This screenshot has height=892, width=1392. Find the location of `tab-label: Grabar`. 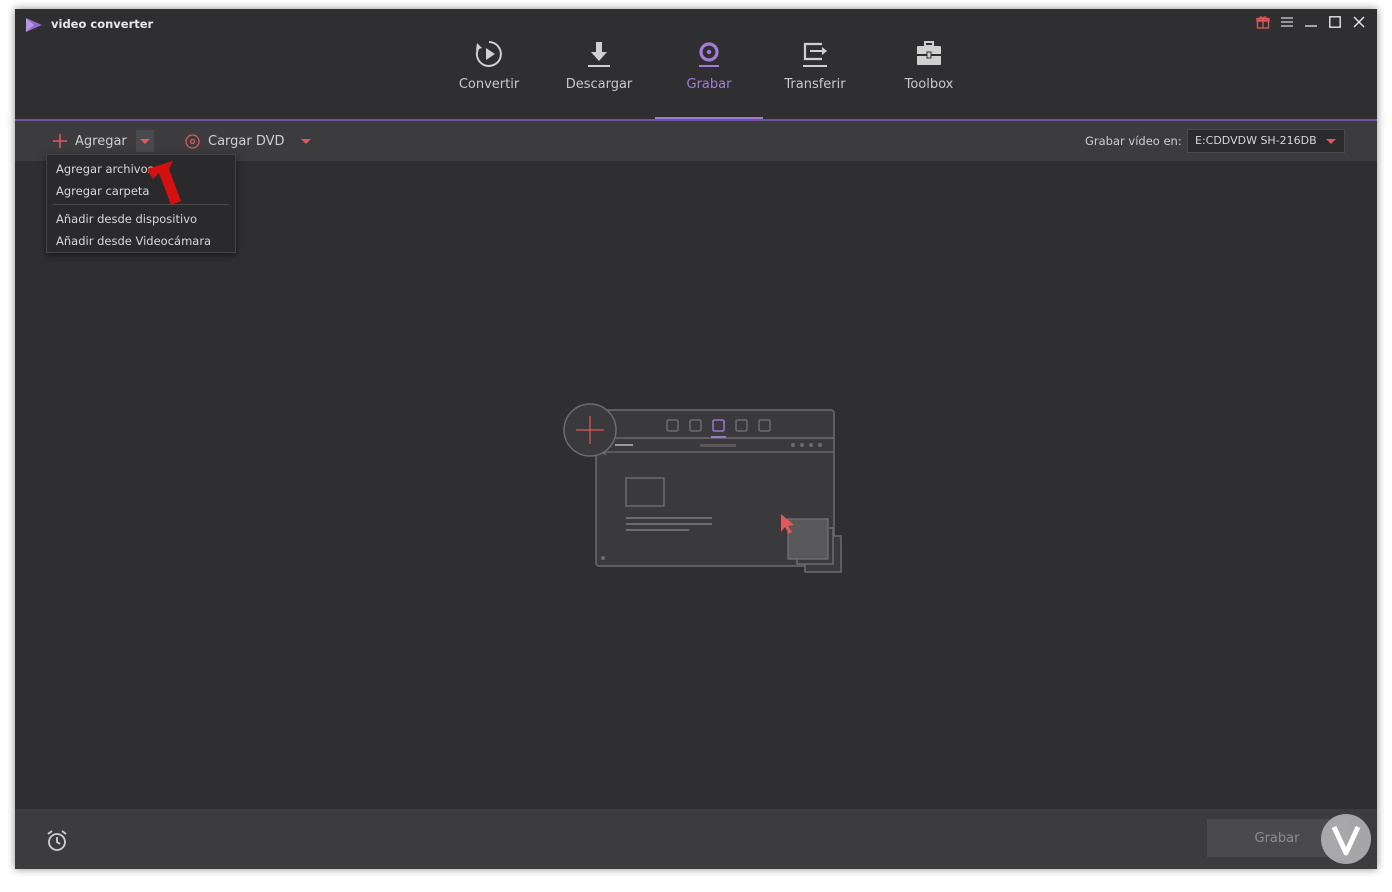

tab-label: Grabar is located at coordinates (709, 84).